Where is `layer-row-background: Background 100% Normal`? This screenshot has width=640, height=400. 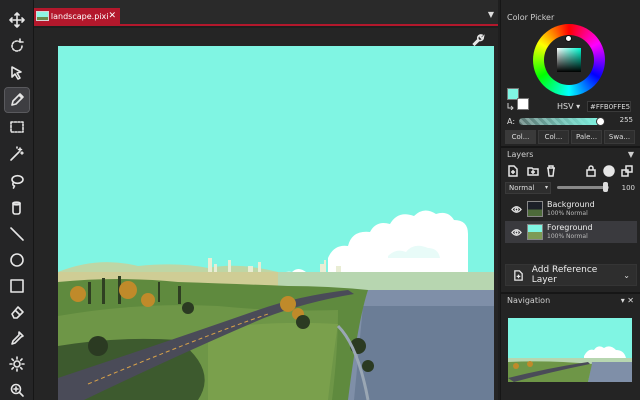 layer-row-background: Background 100% Normal is located at coordinates (571, 209).